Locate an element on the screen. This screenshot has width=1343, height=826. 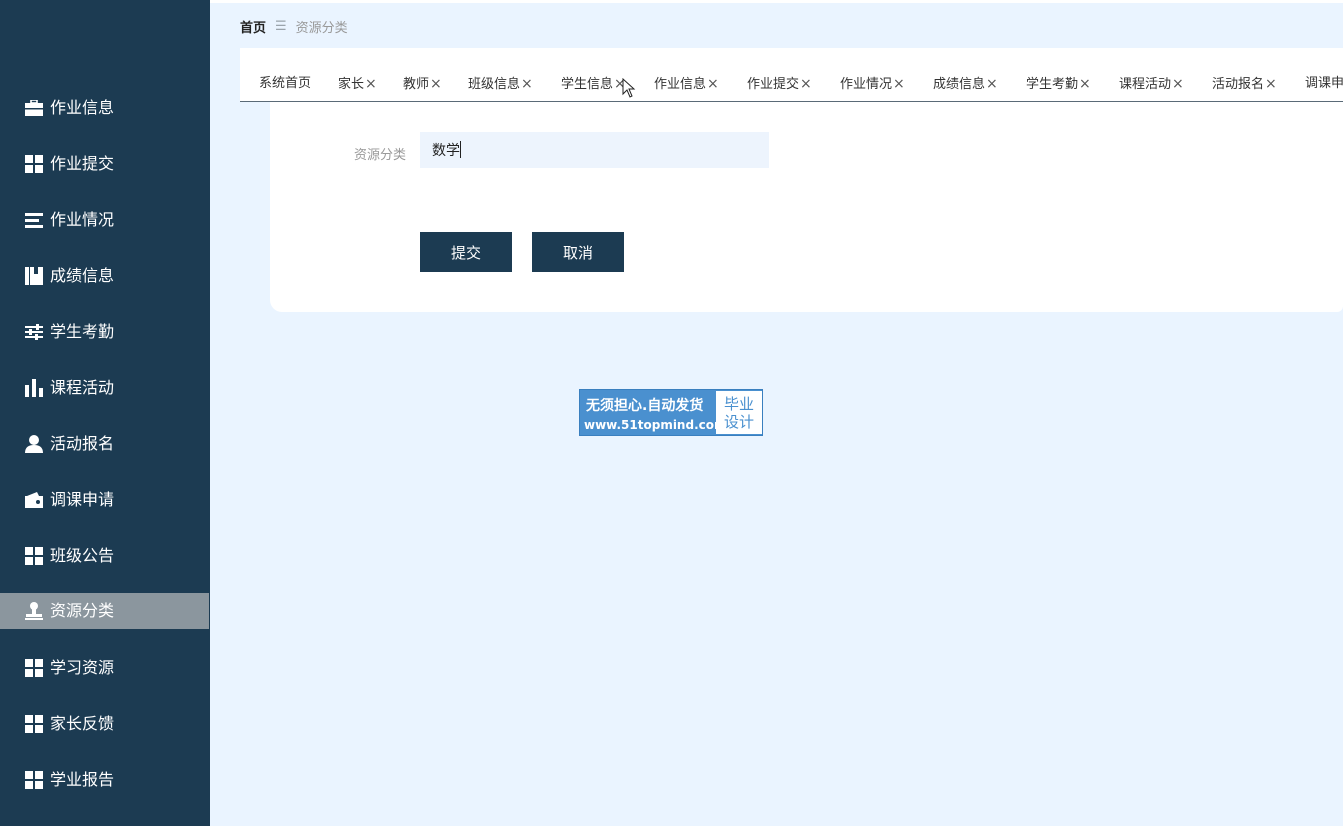
tab-class-change: 调课申 is located at coordinates (1324, 84).